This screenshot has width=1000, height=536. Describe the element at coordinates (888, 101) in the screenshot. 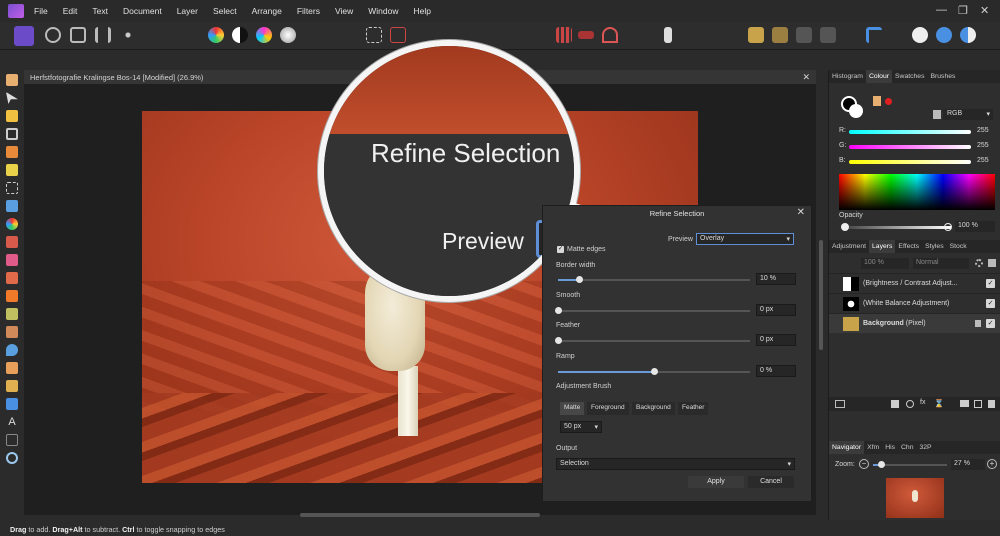

I see `no-fill-icon` at that location.